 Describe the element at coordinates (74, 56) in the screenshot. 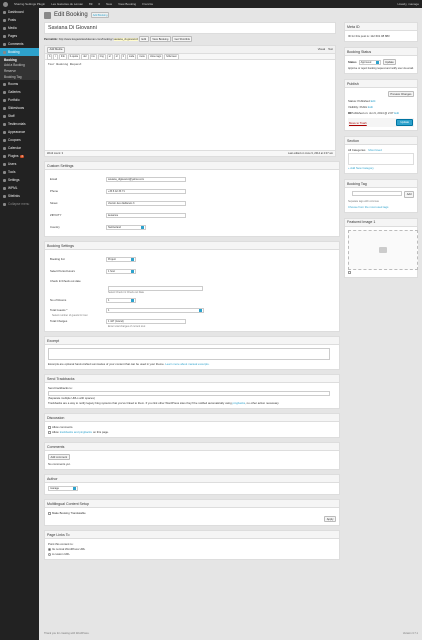

I see `qt-blockquote-button: b-quote` at that location.